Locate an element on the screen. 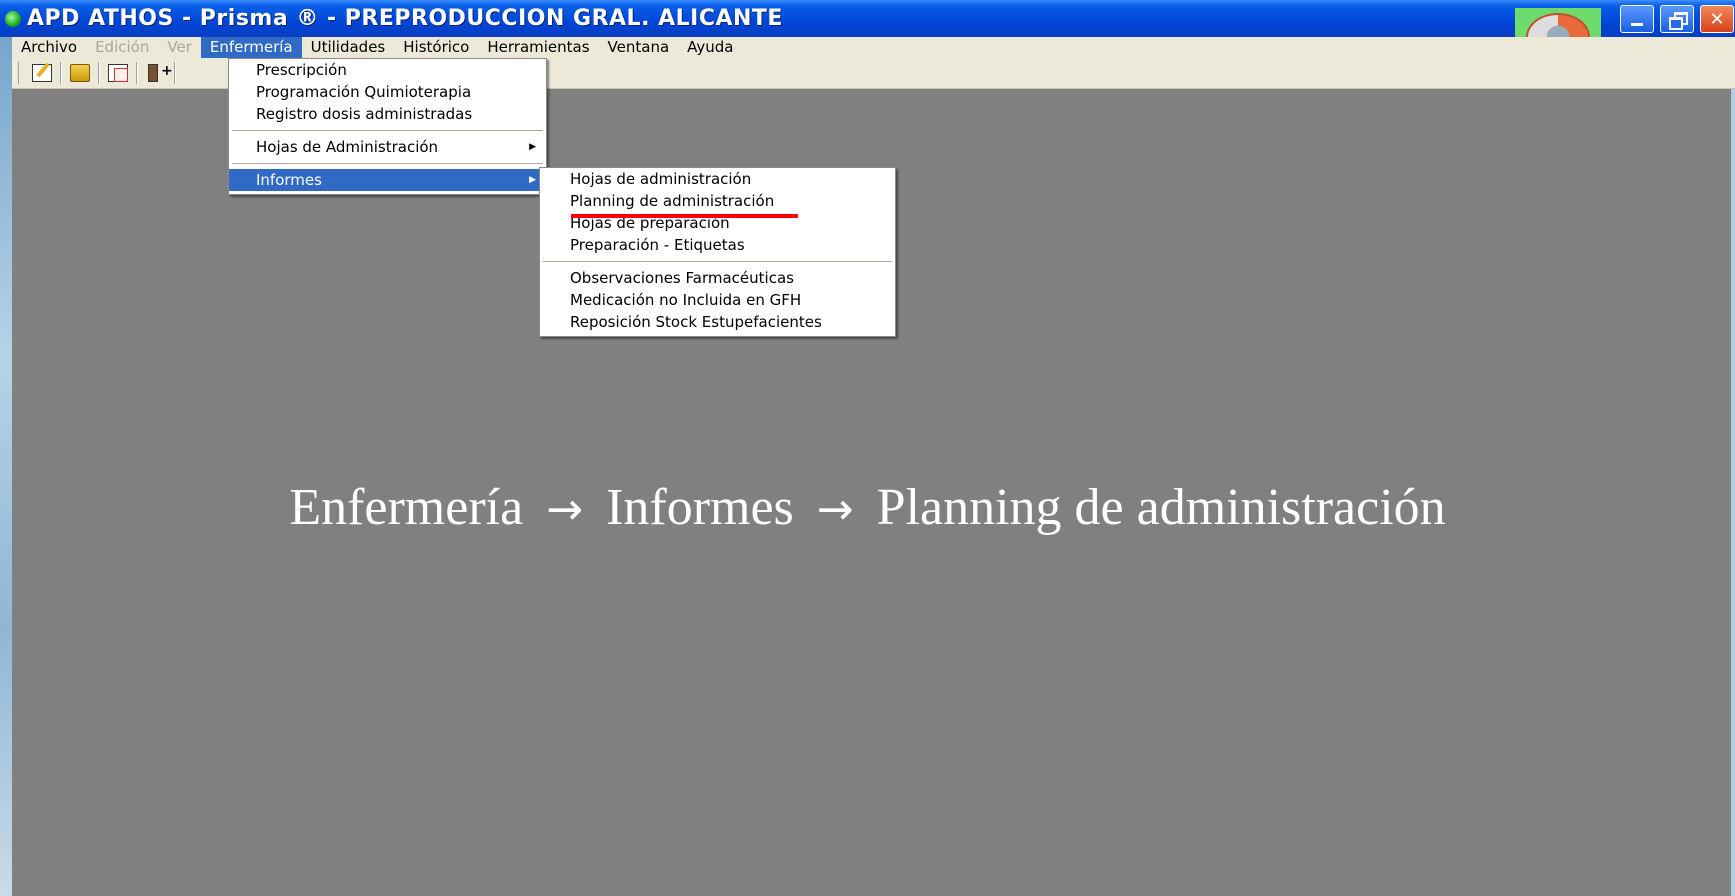 The width and height of the screenshot is (1735, 896). toolbar-grip is located at coordinates (16, 73).